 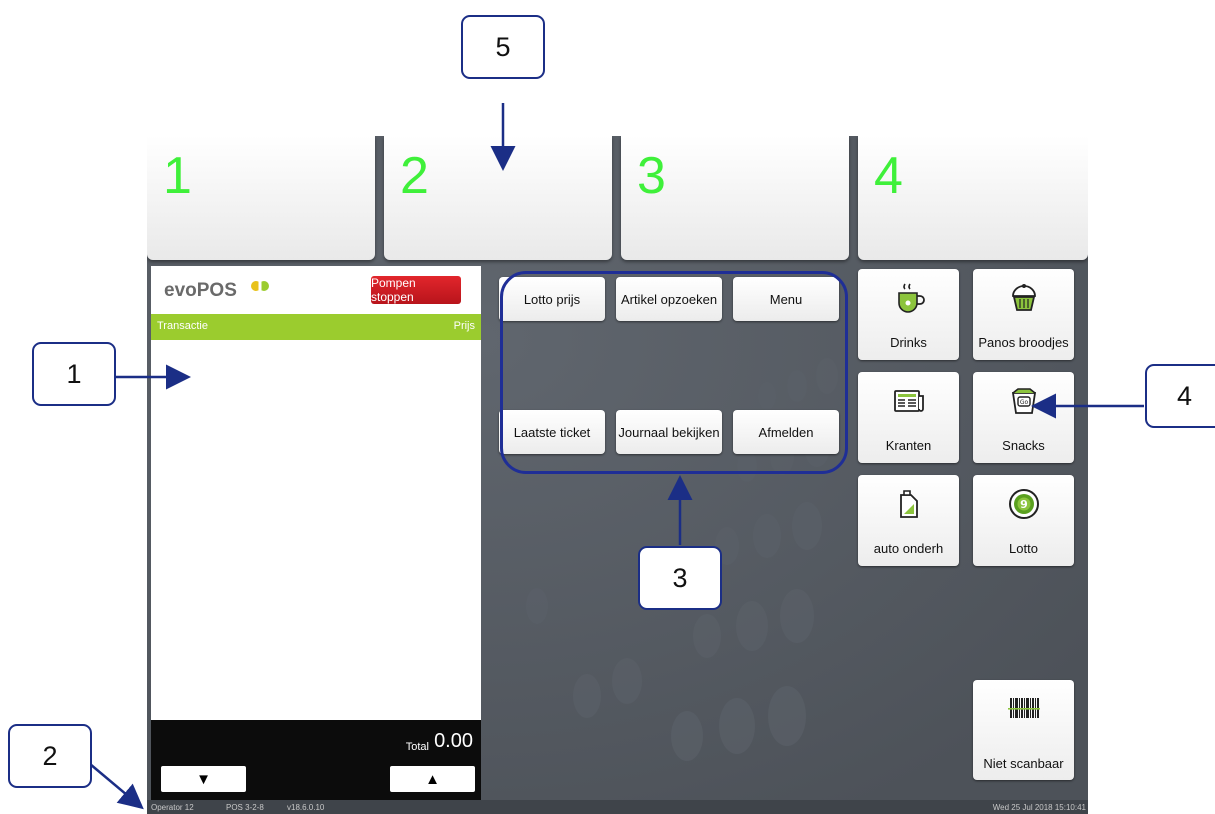 What do you see at coordinates (1180, 396) in the screenshot?
I see `callout-4: 4` at bounding box center [1180, 396].